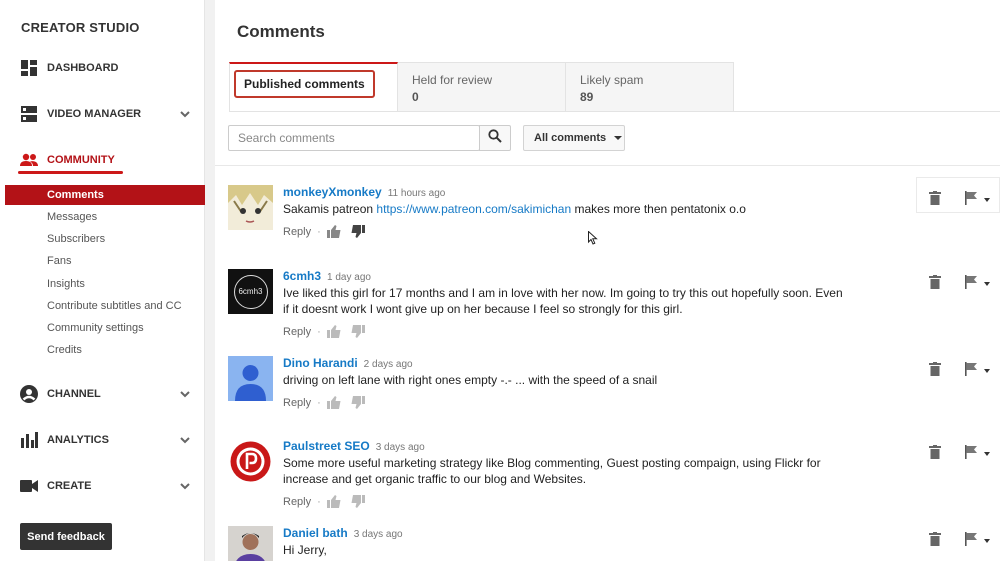 The image size is (1000, 561). I want to click on nav-dashboard: DASHBOARD, so click(102, 68).